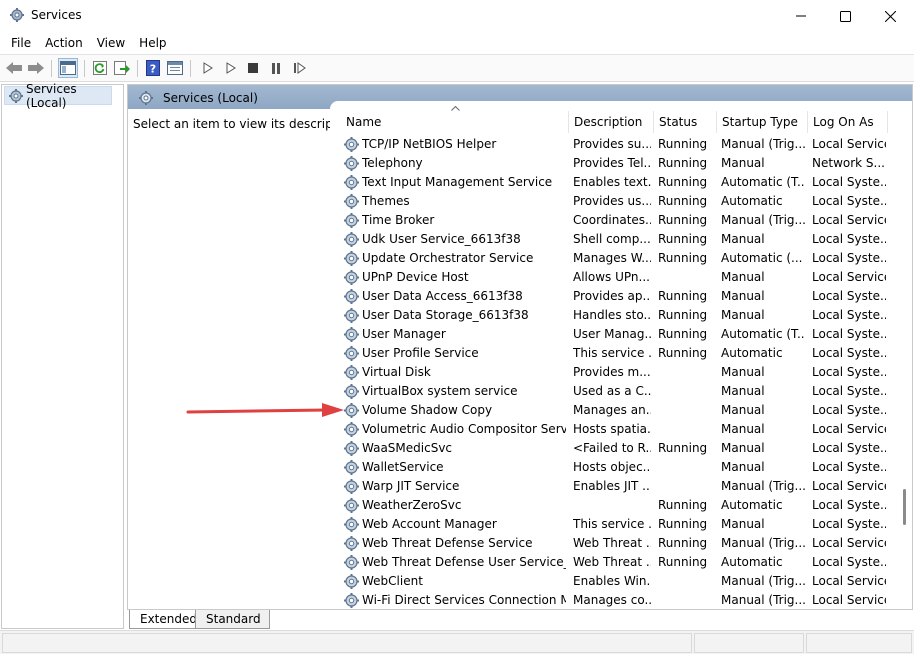  I want to click on help-button: ?, so click(153, 68).